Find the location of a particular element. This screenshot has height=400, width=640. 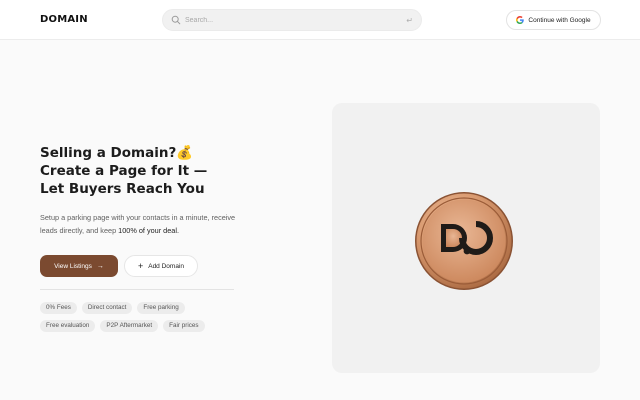

headline-line-2: Create a Page for It — is located at coordinates (124, 171).